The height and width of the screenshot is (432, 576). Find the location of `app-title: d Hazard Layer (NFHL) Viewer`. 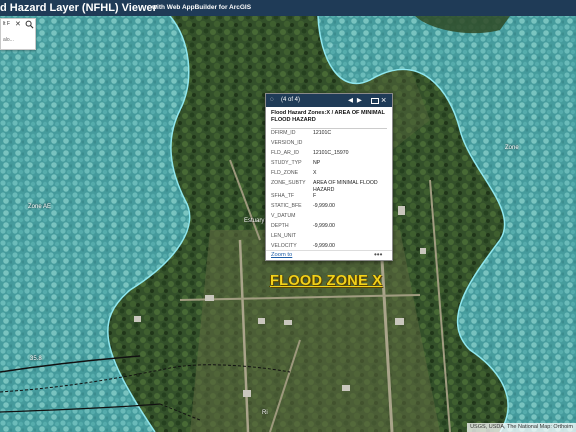

app-title: d Hazard Layer (NFHL) Viewer is located at coordinates (78, 8).